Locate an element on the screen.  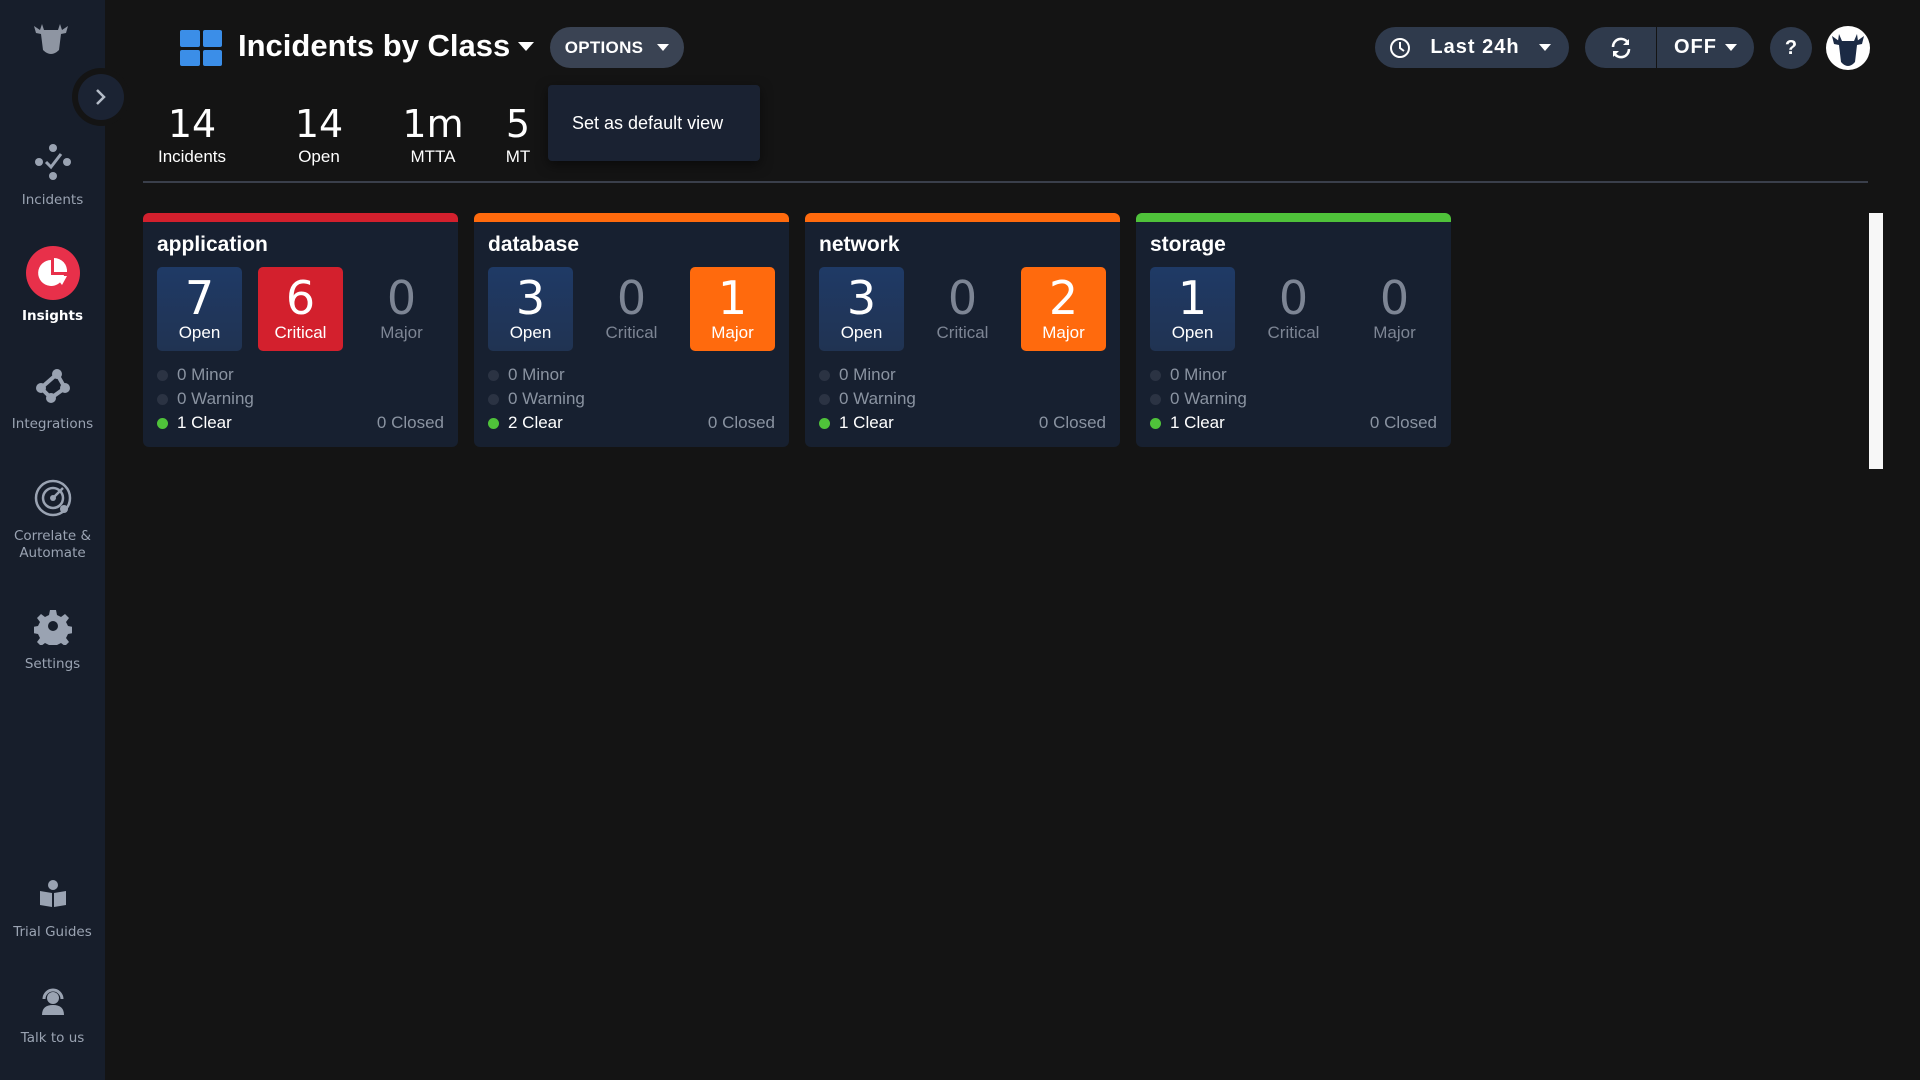
major-count-box: 1 Major is located at coordinates (732, 309).